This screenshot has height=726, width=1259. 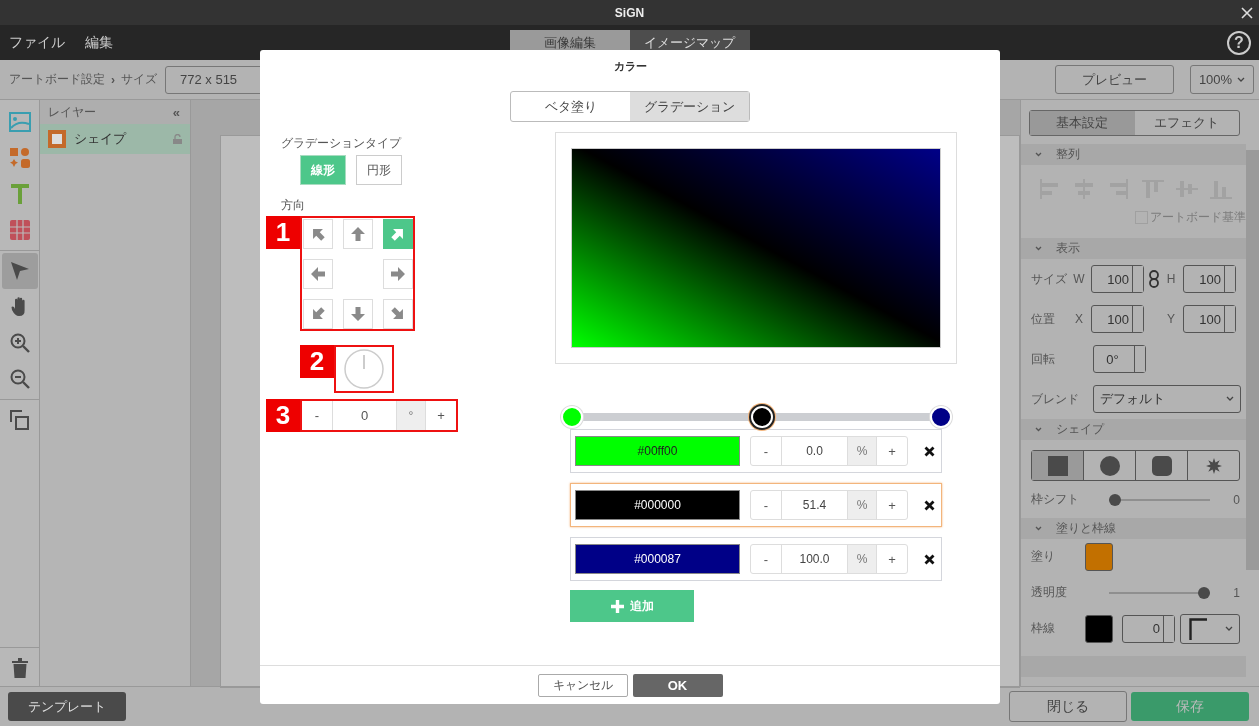 I want to click on field-label: X, so click(x=1079, y=319).